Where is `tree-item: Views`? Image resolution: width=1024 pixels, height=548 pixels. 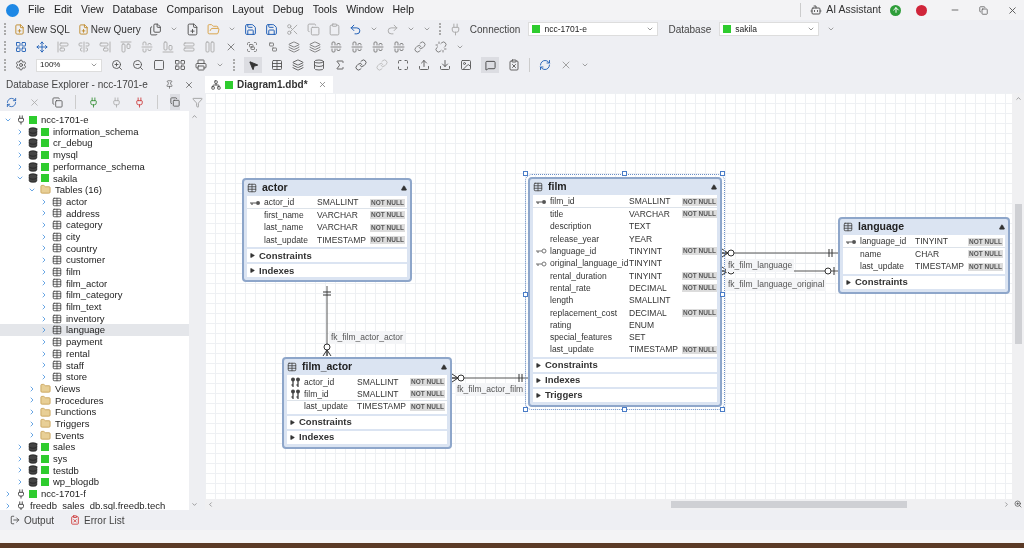 tree-item: Views is located at coordinates (94, 388).